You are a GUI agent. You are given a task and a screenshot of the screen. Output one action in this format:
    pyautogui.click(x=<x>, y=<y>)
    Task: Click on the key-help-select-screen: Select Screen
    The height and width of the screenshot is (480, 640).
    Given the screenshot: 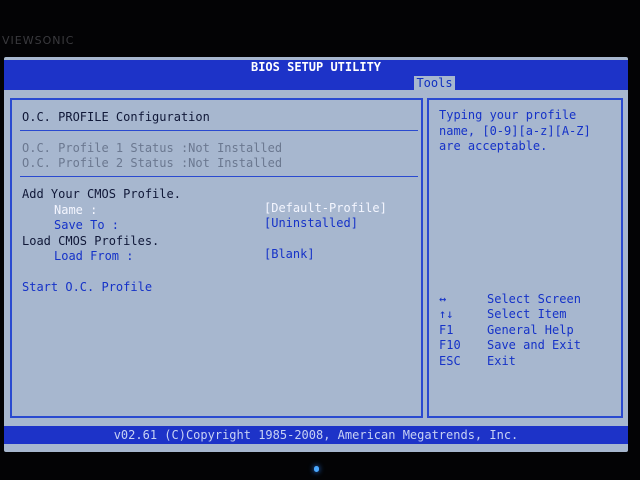 What is the action you would take?
    pyautogui.click(x=534, y=299)
    